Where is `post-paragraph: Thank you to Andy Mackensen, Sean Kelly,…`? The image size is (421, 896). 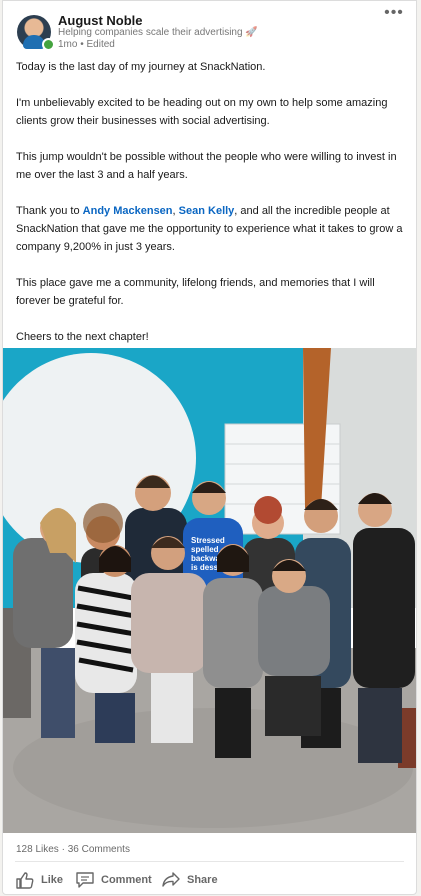 post-paragraph: Thank you to Andy Mackensen, Sean Kelly,… is located at coordinates (213, 229).